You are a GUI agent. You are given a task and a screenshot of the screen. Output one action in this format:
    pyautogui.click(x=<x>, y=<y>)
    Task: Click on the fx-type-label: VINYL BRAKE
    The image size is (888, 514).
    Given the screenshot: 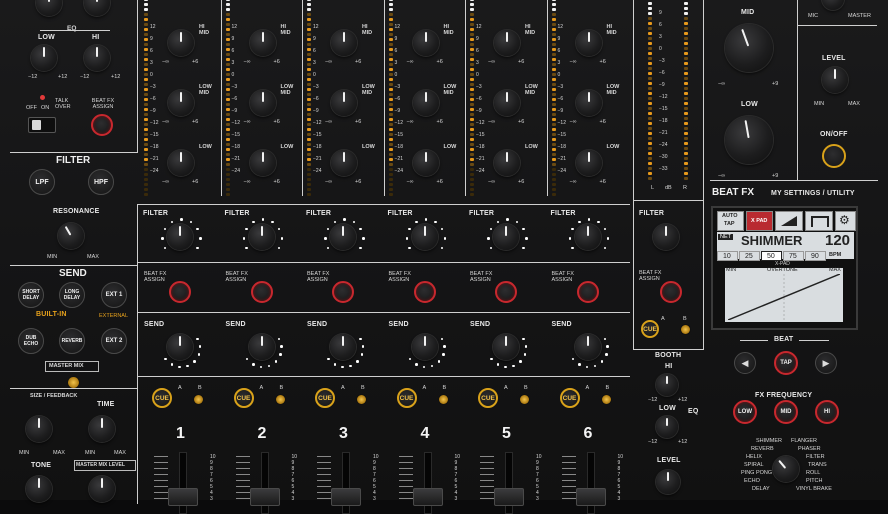 What is the action you would take?
    pyautogui.click(x=814, y=489)
    